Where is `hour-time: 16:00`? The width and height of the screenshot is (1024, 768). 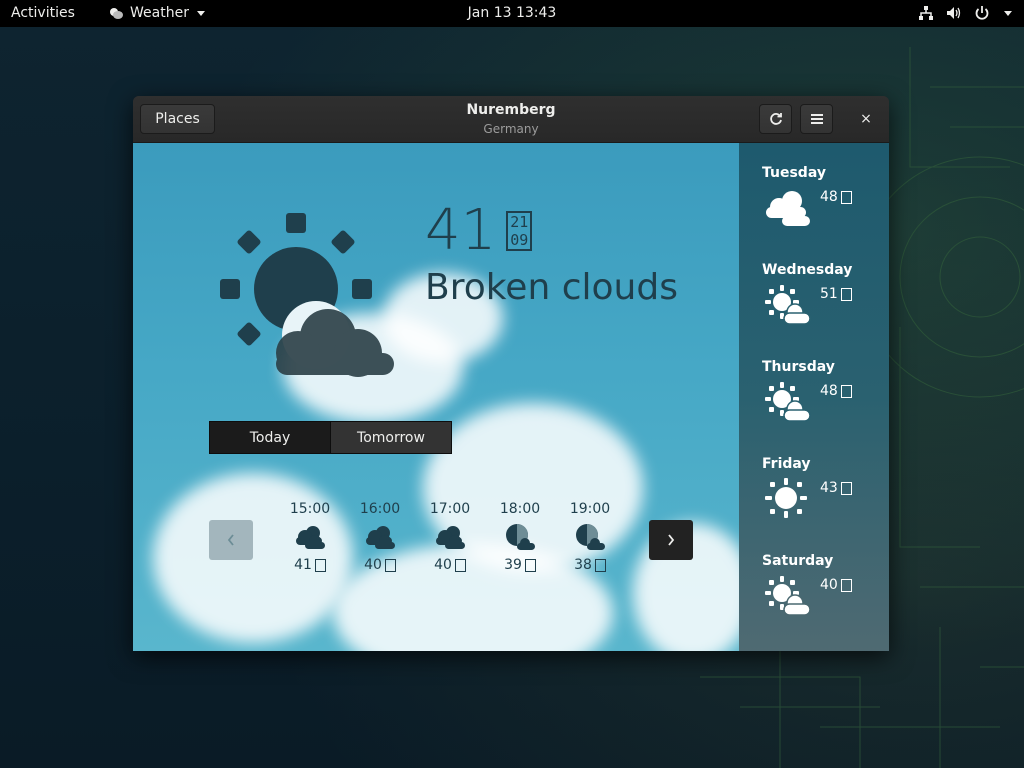
hour-time: 16:00 is located at coordinates (380, 509).